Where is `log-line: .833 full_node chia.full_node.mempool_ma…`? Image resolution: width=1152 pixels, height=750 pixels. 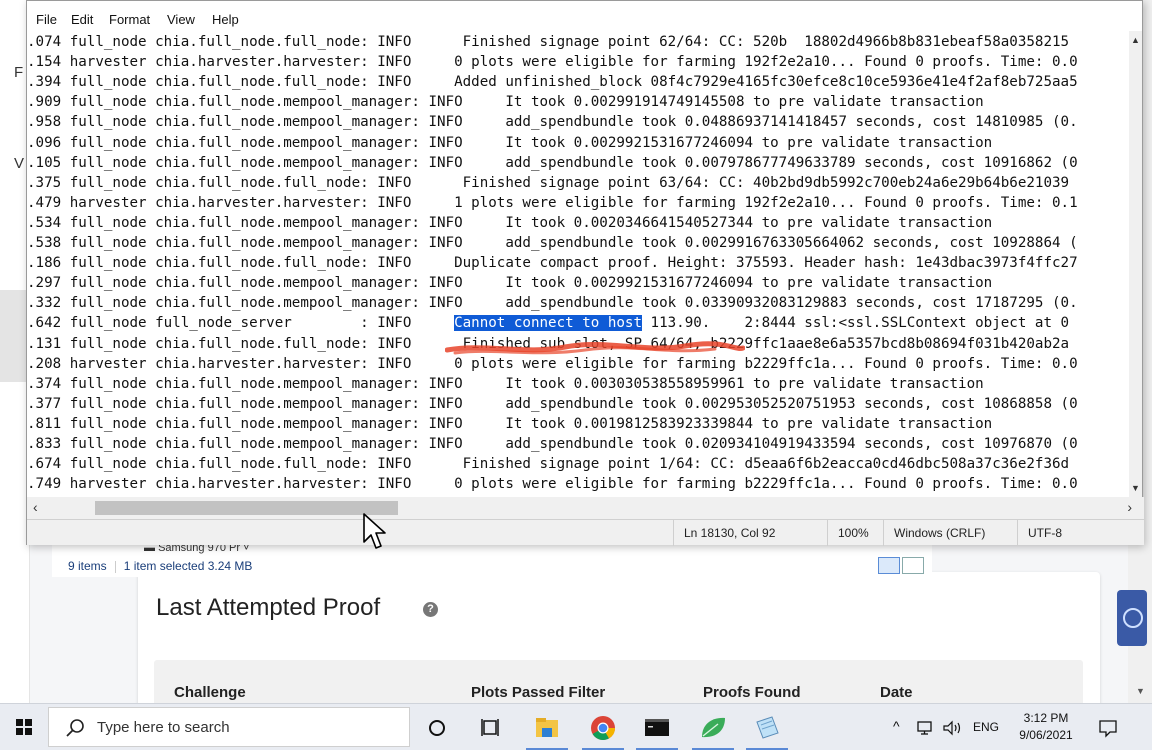 log-line: .833 full_node chia.full_node.mempool_ma… is located at coordinates (552, 444).